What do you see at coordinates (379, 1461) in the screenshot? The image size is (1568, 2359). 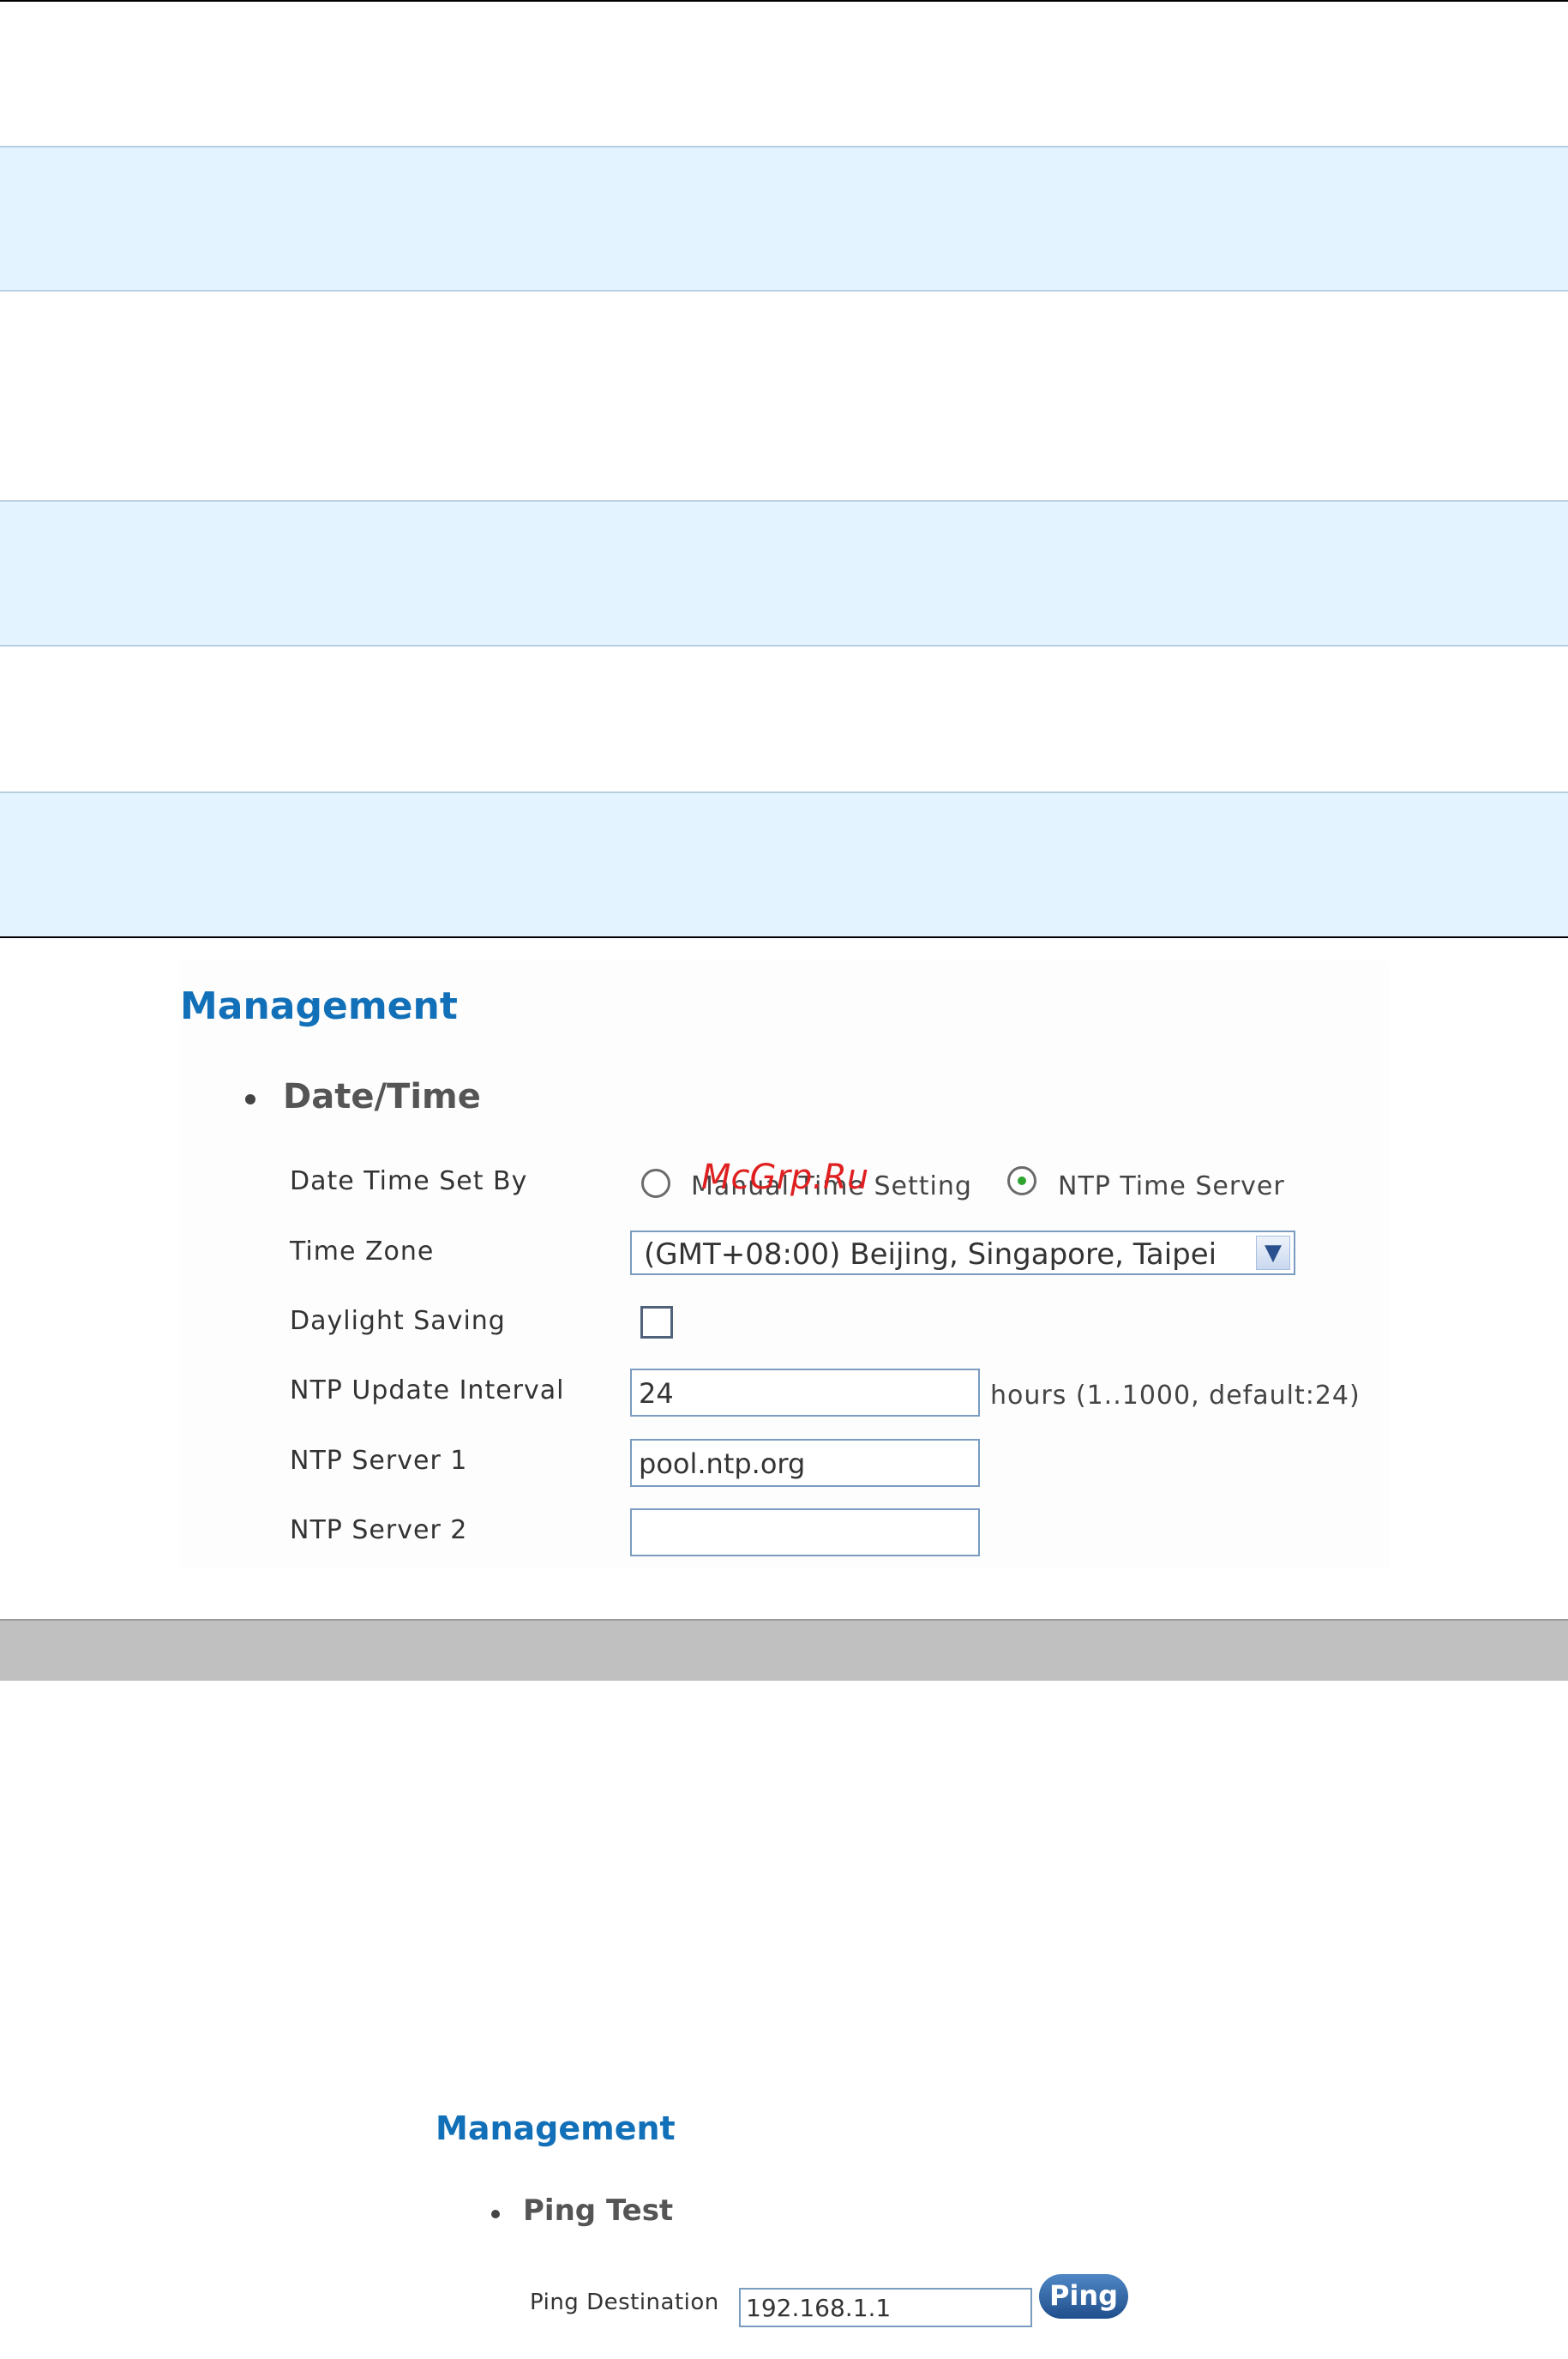 I see `ntp-server-1-label: NTP Server 1` at bounding box center [379, 1461].